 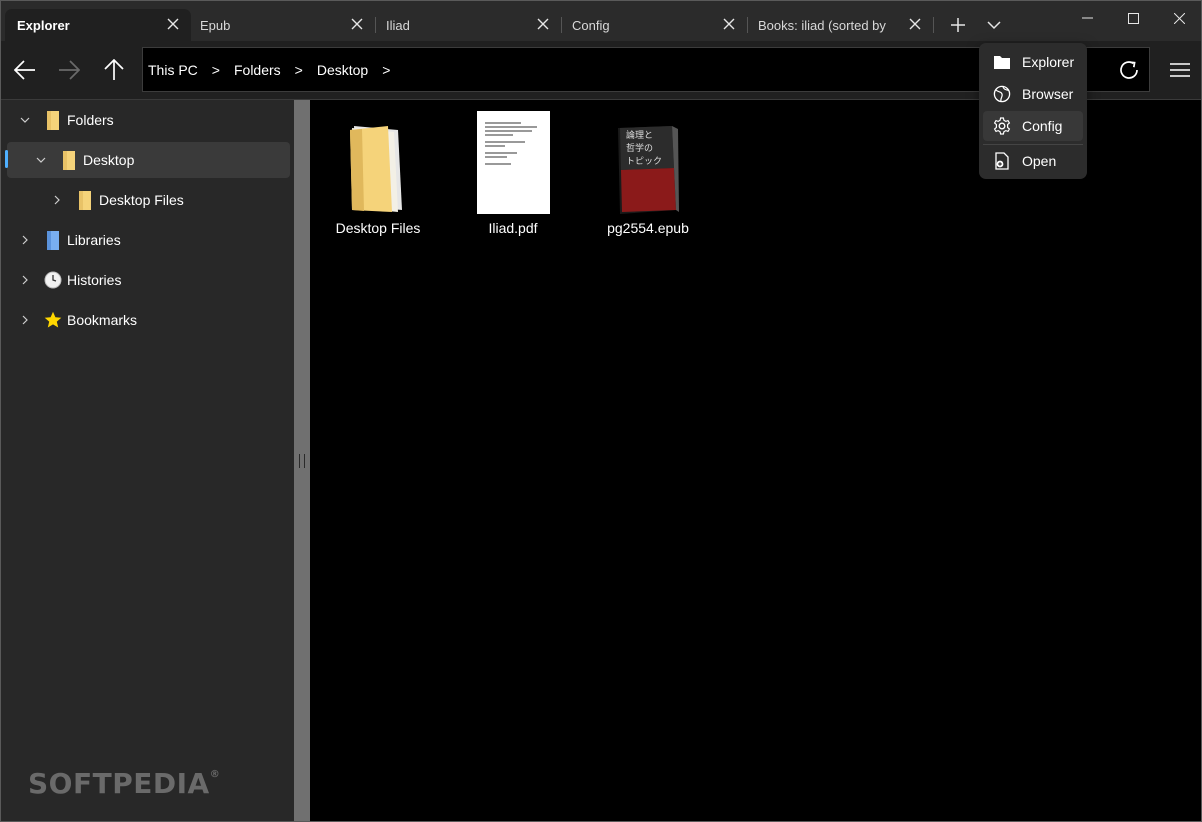 I want to click on pdf-page-icon, so click(x=513, y=162).